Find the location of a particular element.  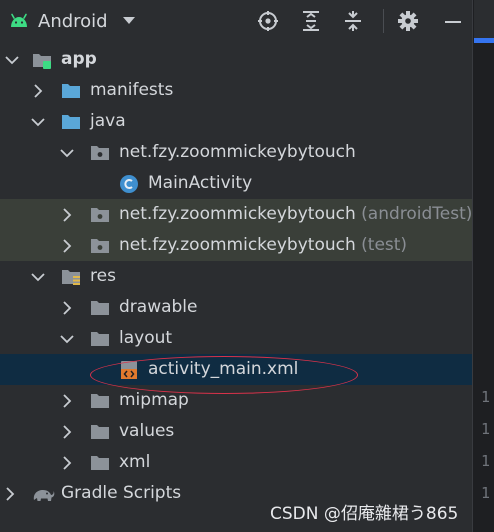

tree-node-label: res is located at coordinates (103, 276).